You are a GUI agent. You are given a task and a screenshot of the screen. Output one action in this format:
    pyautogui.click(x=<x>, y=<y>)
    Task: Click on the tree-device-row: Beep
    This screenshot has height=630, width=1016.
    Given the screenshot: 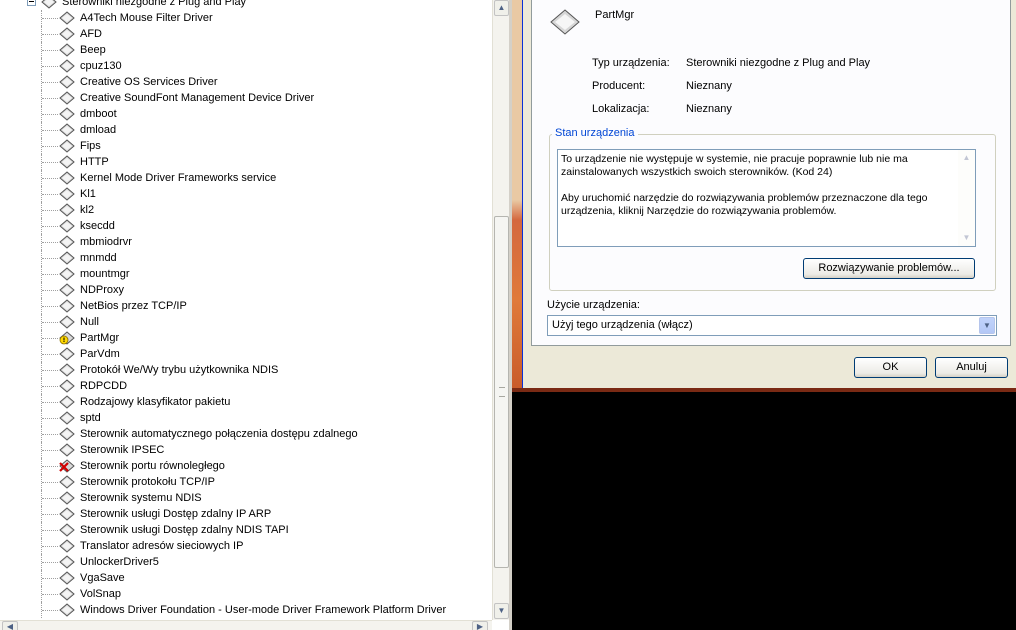 What is the action you would take?
    pyautogui.click(x=246, y=50)
    